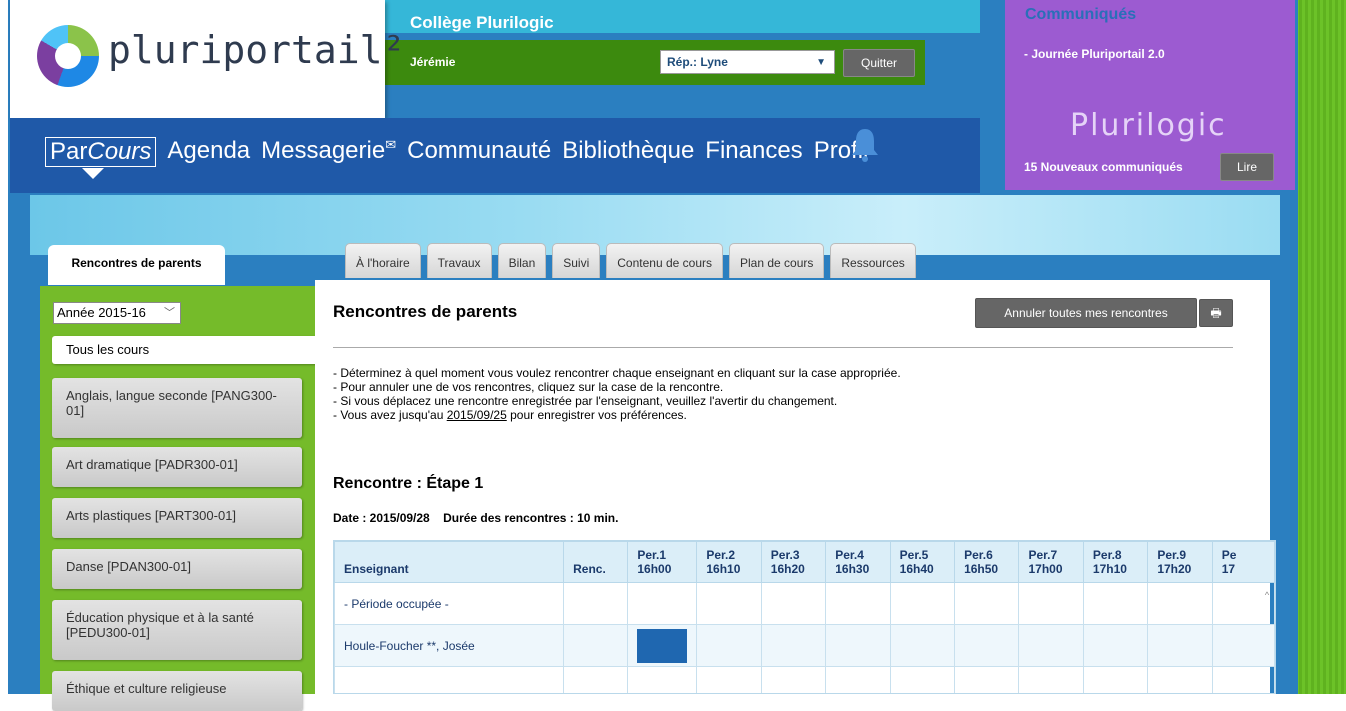 This screenshot has height=711, width=1346. I want to click on respondent-select-value: Rép.: Lyne, so click(697, 62).